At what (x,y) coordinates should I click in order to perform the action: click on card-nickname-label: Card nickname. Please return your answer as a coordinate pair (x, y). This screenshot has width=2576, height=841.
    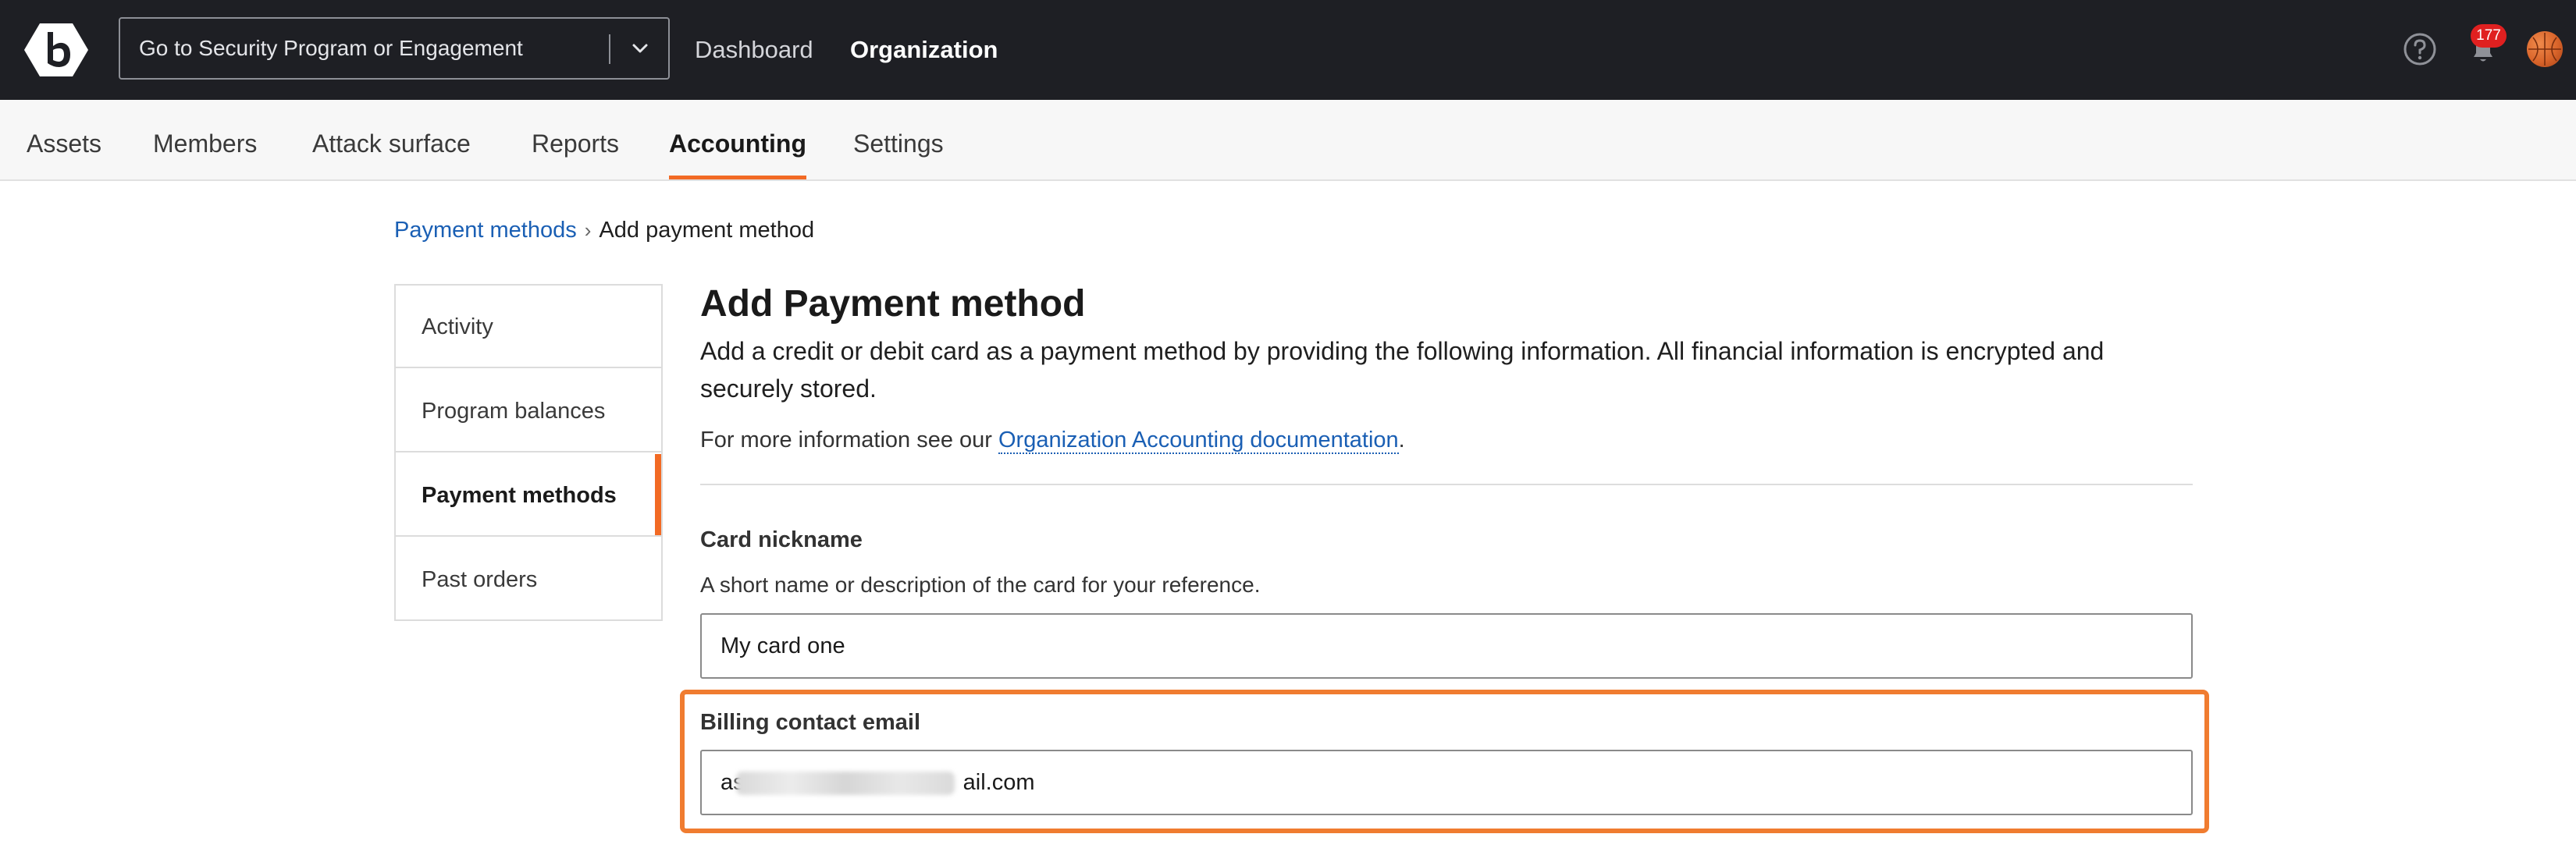
    Looking at the image, I should click on (781, 539).